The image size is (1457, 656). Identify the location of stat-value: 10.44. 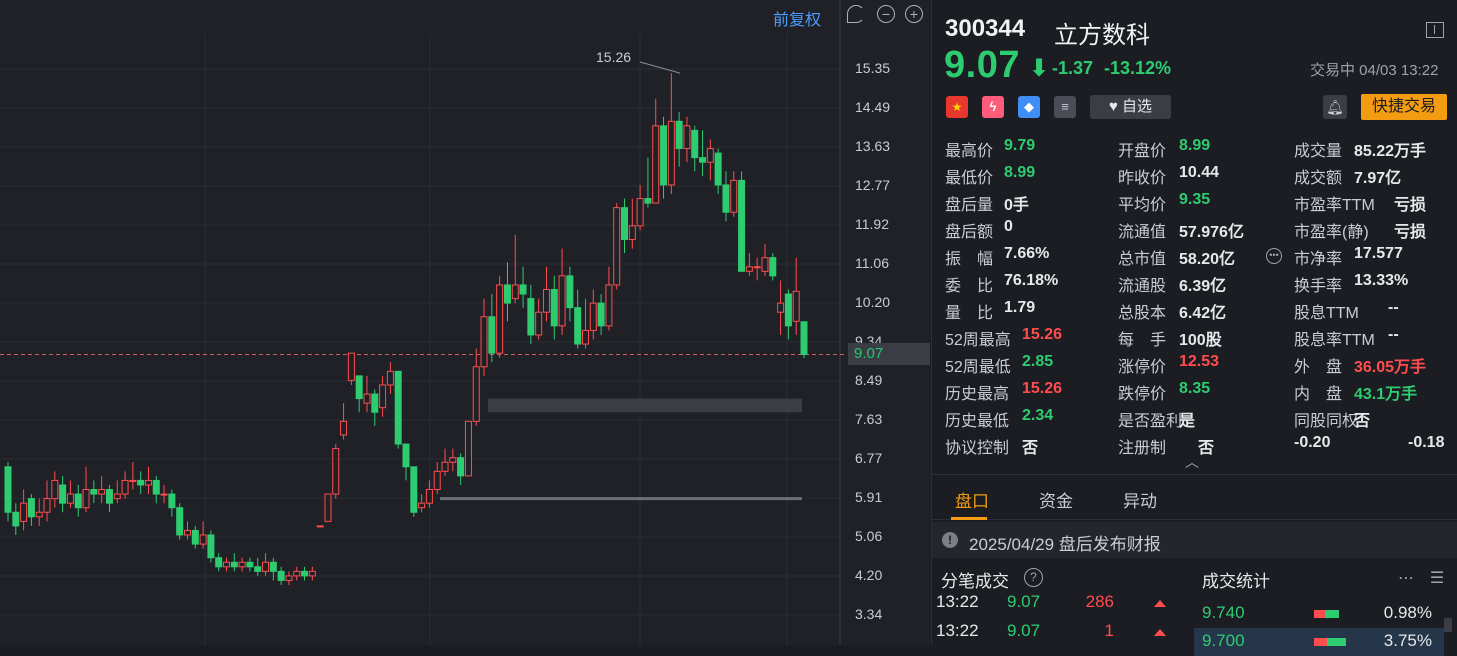
(1199, 172).